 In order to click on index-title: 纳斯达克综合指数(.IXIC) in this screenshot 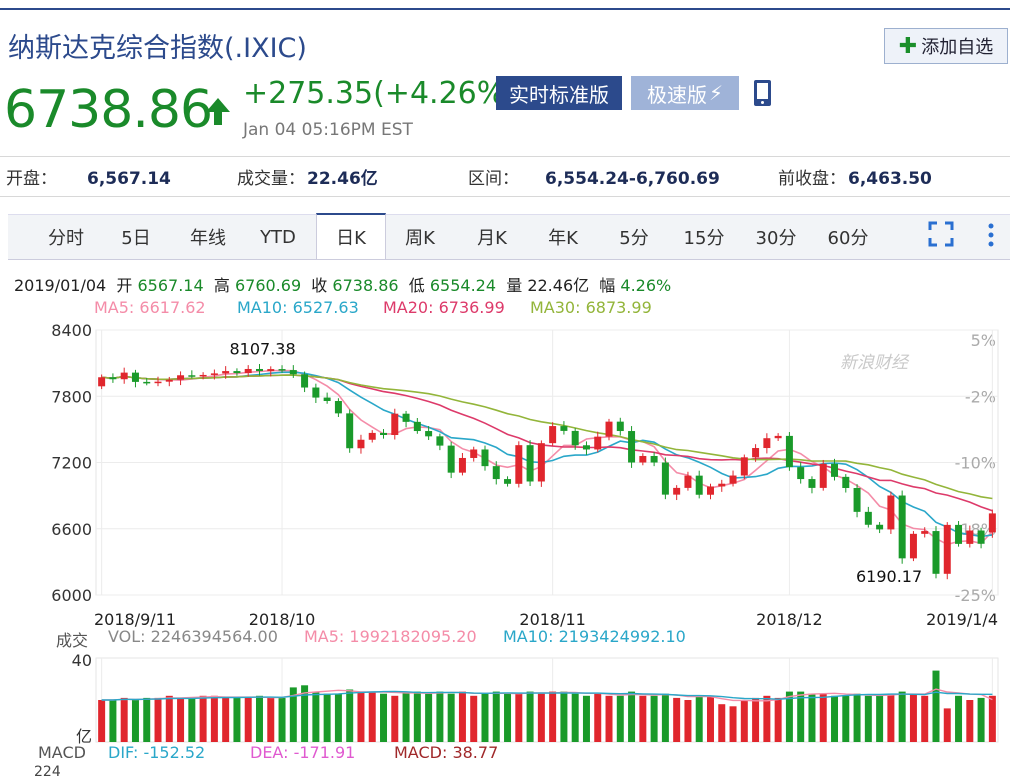, I will do `click(157, 48)`.